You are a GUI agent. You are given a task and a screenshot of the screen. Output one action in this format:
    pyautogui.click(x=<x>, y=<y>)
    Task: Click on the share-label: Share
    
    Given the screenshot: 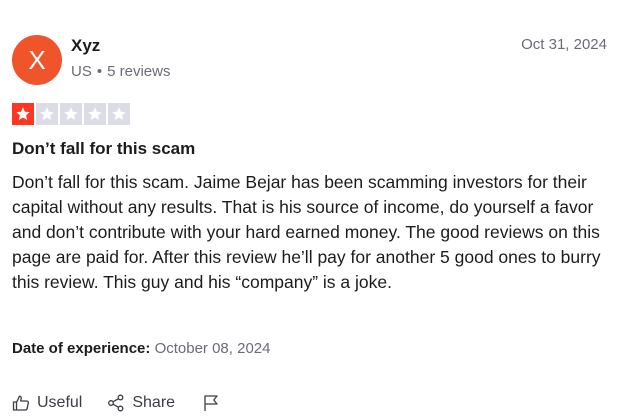 What is the action you would take?
    pyautogui.click(x=154, y=402)
    